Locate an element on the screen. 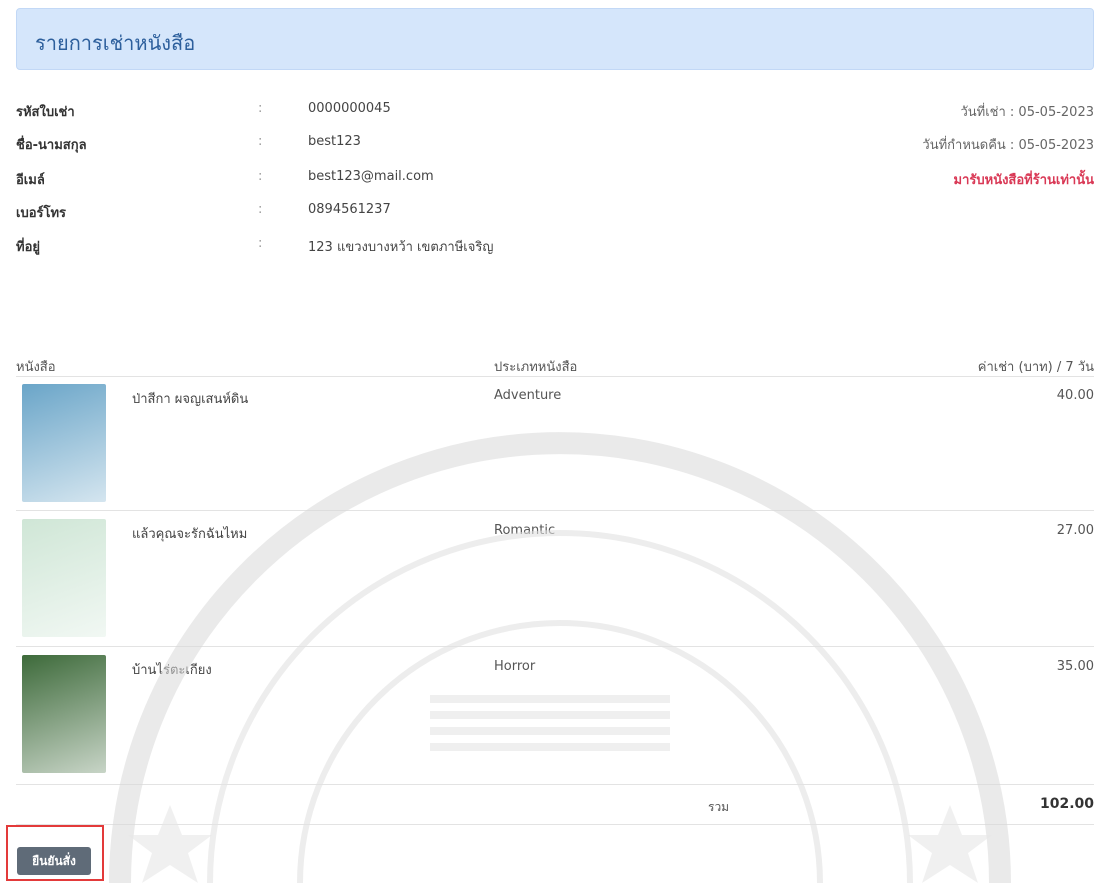 This screenshot has height=883, width=1096. book-title: บ้านไร่ตะเกียง is located at coordinates (172, 670).